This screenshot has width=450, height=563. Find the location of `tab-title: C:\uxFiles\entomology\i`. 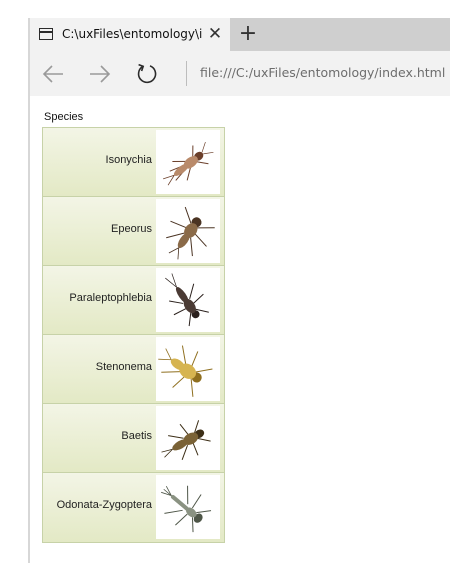

tab-title: C:\uxFiles\entomology\i is located at coordinates (132, 34).